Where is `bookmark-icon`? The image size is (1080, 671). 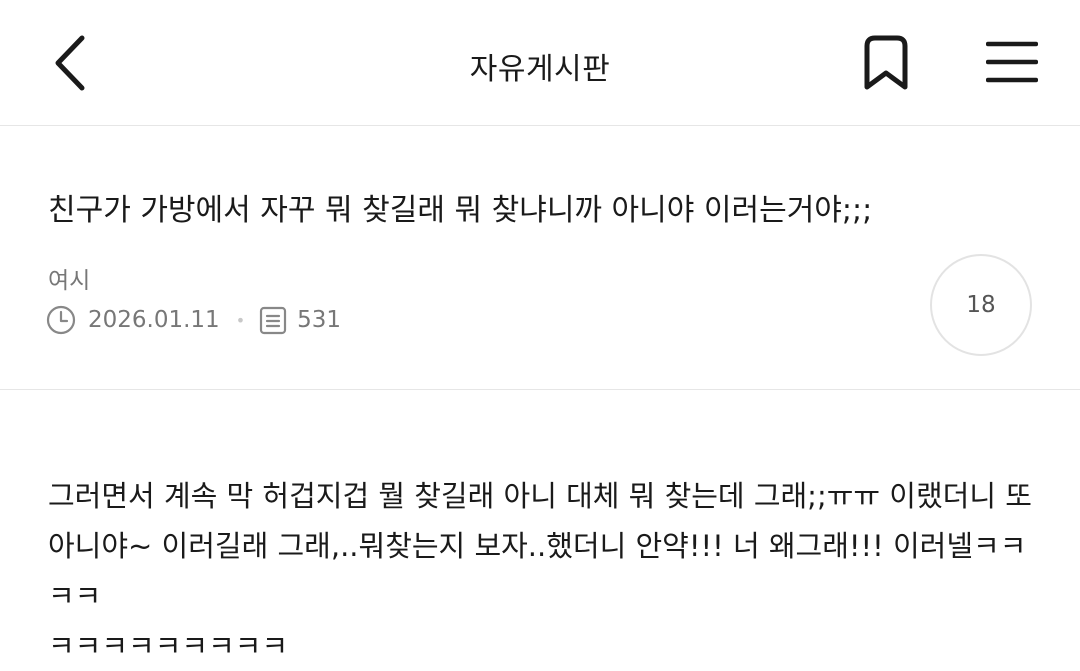
bookmark-icon is located at coordinates (886, 65).